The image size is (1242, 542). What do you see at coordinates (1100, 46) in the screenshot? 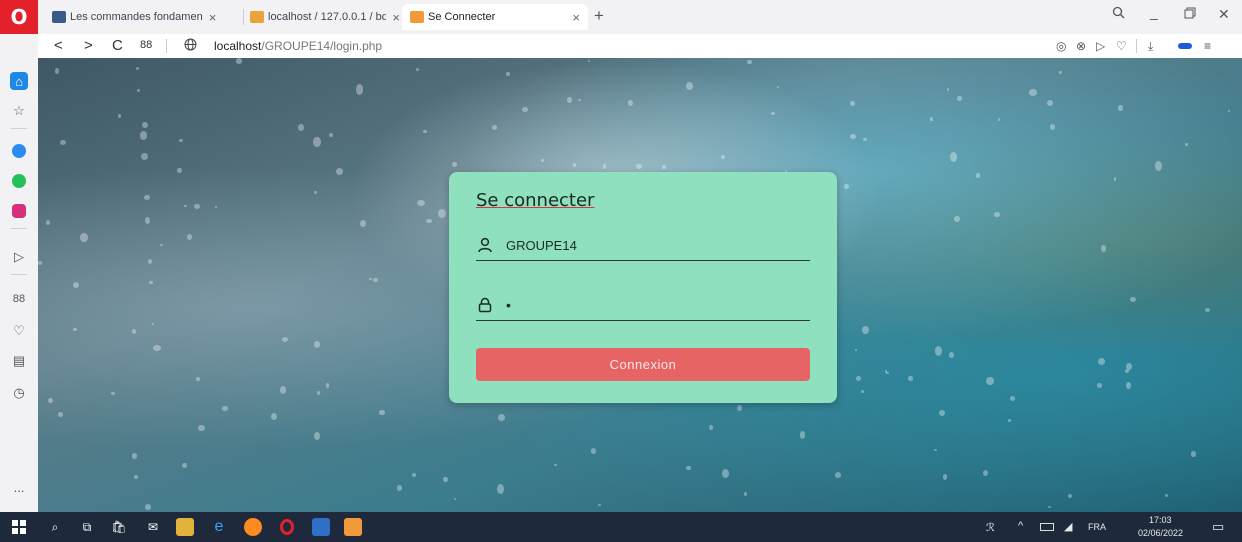
I see `flow-icon: ▷` at bounding box center [1100, 46].